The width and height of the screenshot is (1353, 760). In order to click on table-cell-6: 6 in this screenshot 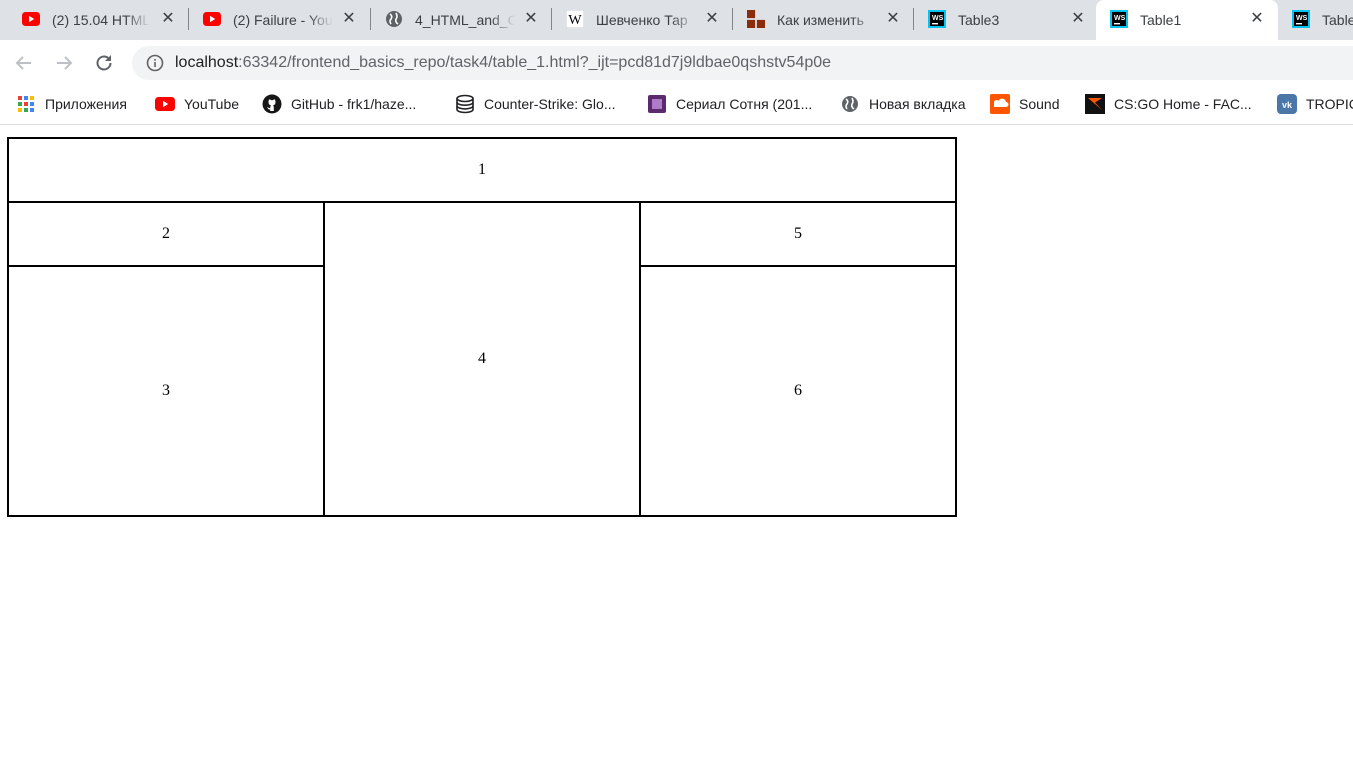, I will do `click(798, 391)`.